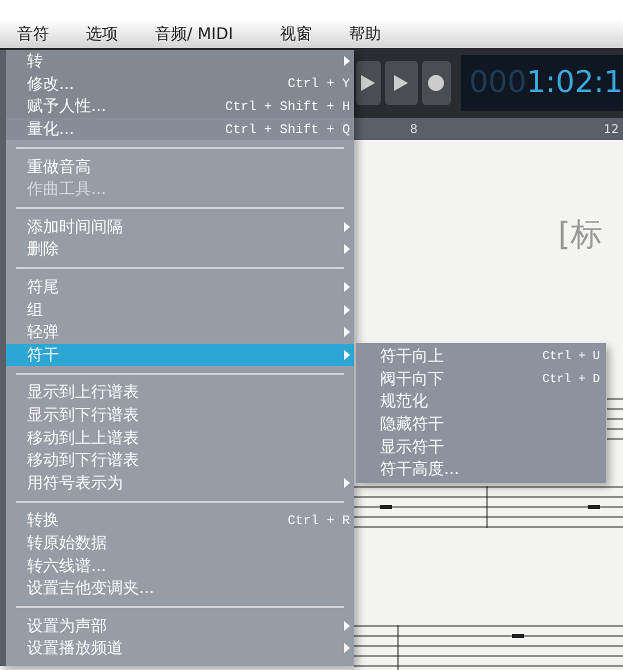 The height and width of the screenshot is (670, 623). I want to click on shortcut-label: Ctrl + Shift + H, so click(287, 106).